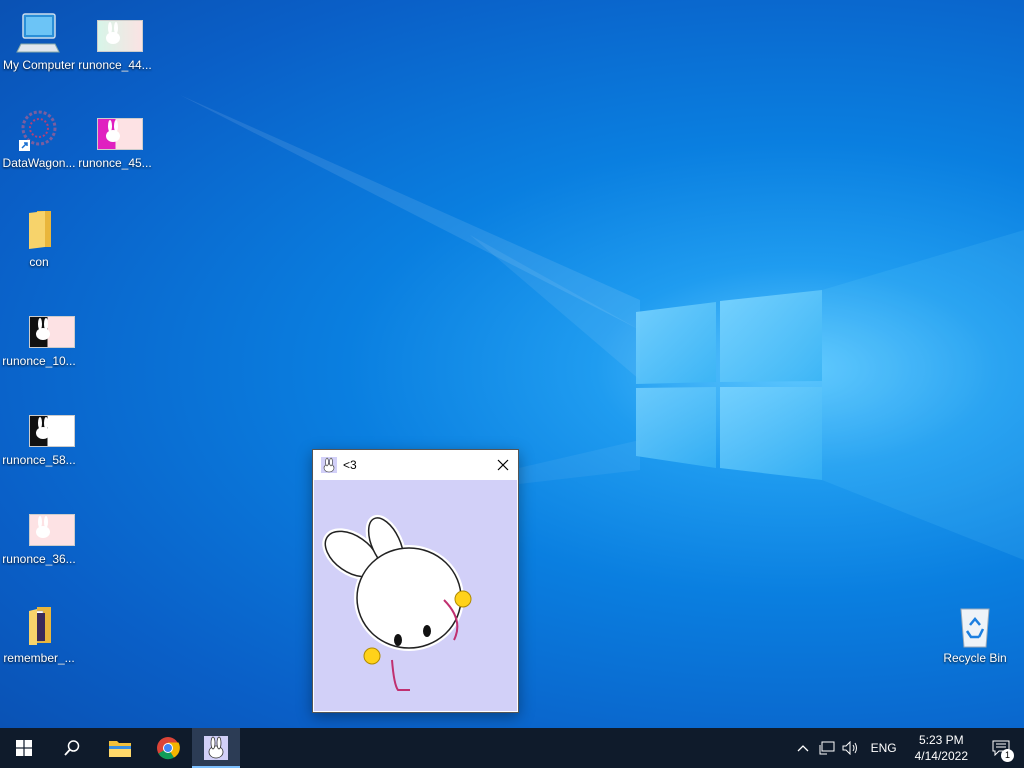 The height and width of the screenshot is (768, 1024). Describe the element at coordinates (39, 625) in the screenshot. I see `folder-with-files-icon` at that location.